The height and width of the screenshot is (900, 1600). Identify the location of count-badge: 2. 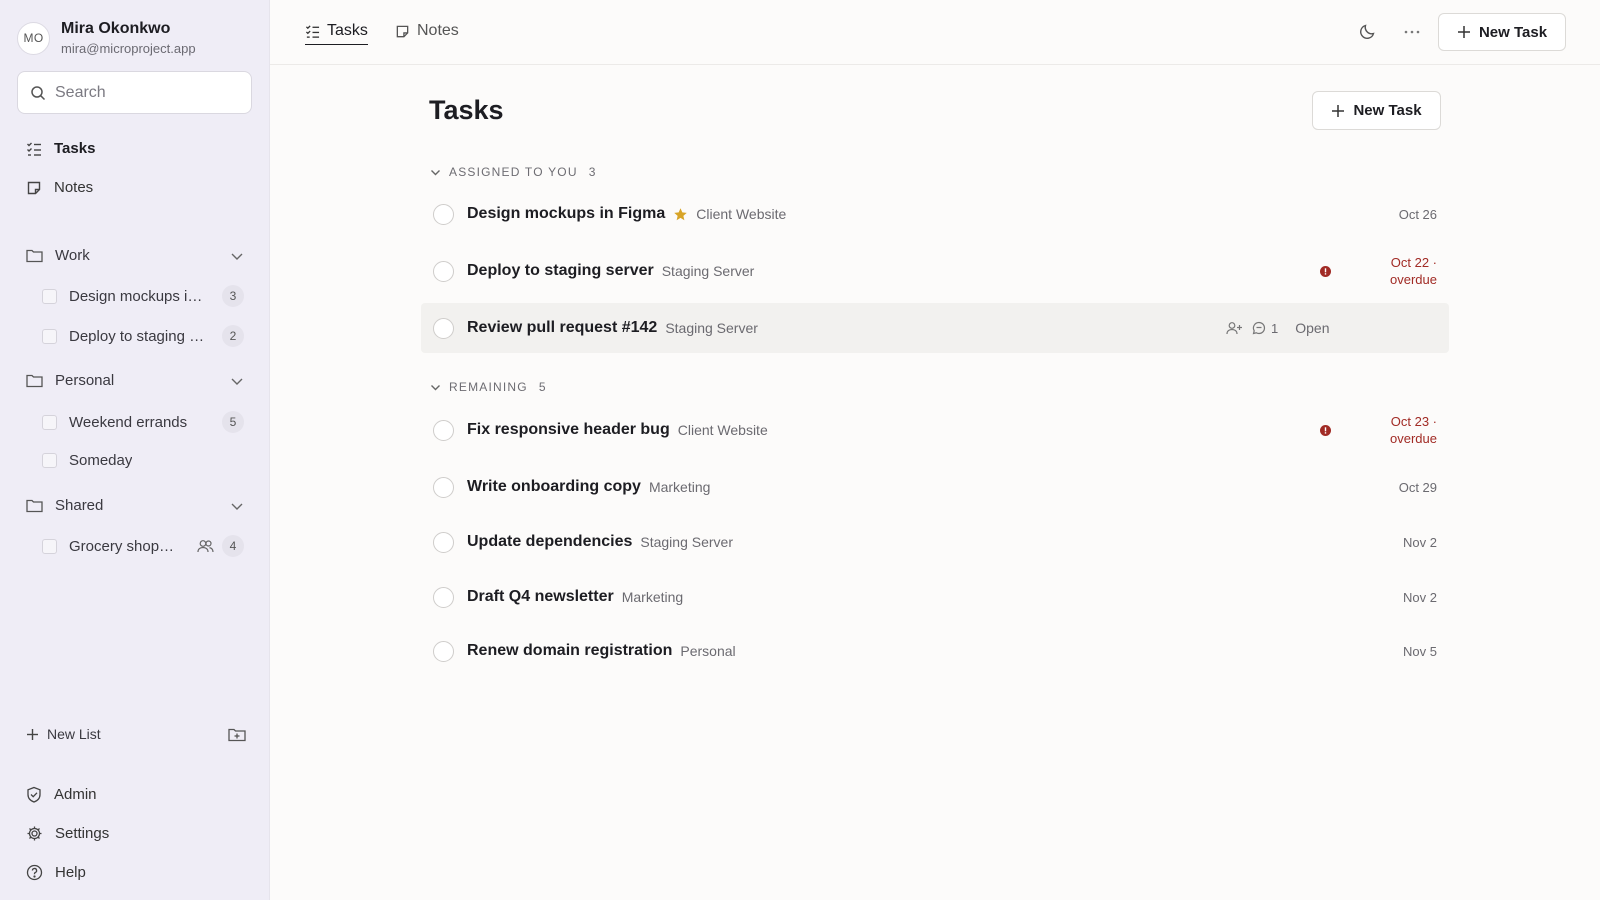
(233, 336).